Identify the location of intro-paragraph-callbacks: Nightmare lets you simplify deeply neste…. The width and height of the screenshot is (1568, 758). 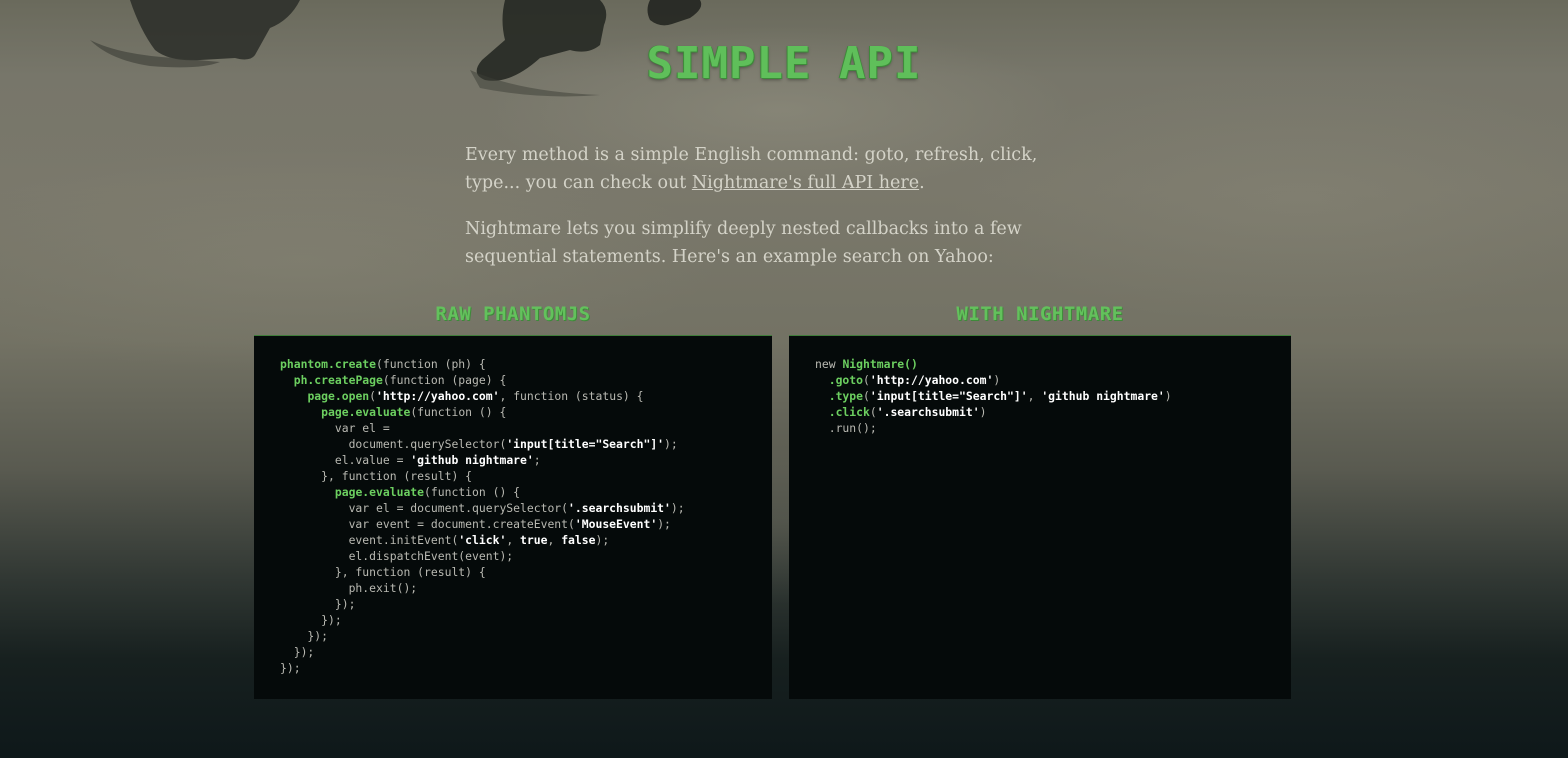
(743, 243).